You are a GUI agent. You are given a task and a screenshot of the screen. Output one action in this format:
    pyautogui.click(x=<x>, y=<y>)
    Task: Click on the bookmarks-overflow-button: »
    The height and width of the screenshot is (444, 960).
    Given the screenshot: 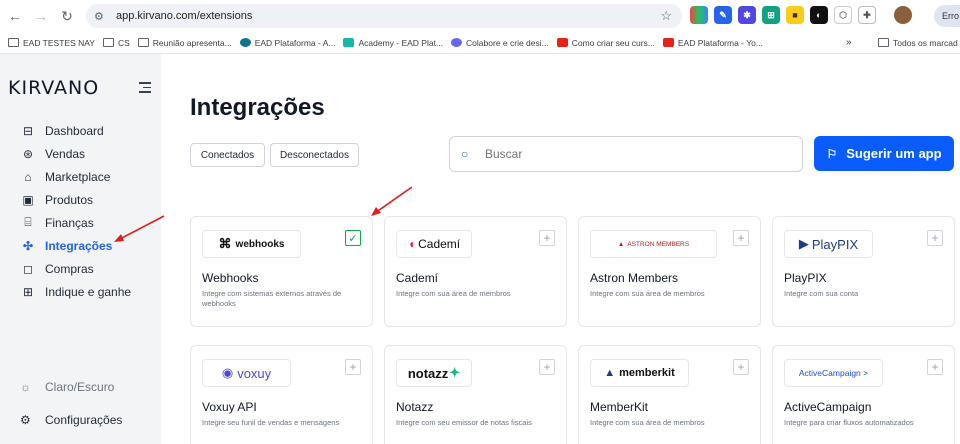 What is the action you would take?
    pyautogui.click(x=849, y=42)
    